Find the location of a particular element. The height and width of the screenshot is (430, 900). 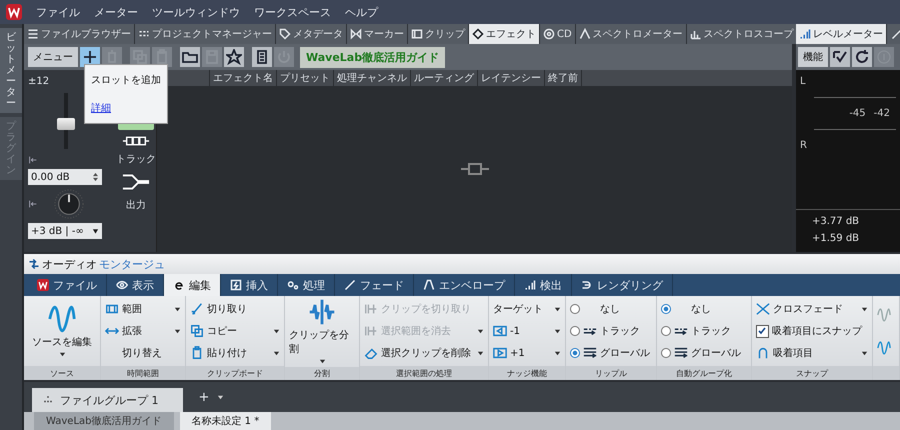

render-icon is located at coordinates (587, 285).